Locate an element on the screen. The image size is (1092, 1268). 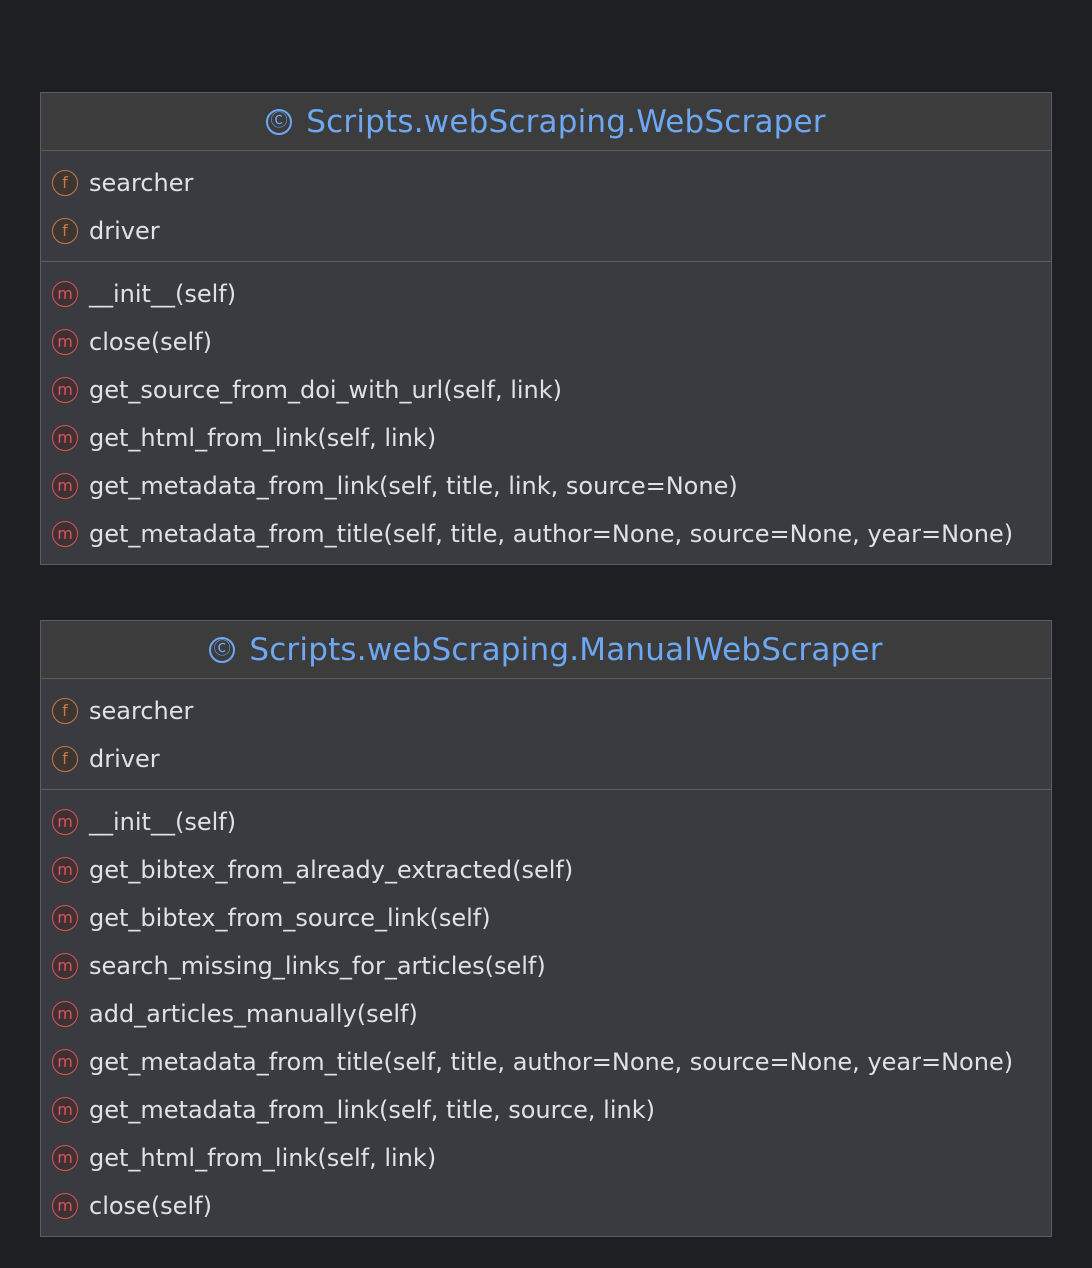
method-label: get_bibtex_from_already_extracted(self) is located at coordinates (331, 870).